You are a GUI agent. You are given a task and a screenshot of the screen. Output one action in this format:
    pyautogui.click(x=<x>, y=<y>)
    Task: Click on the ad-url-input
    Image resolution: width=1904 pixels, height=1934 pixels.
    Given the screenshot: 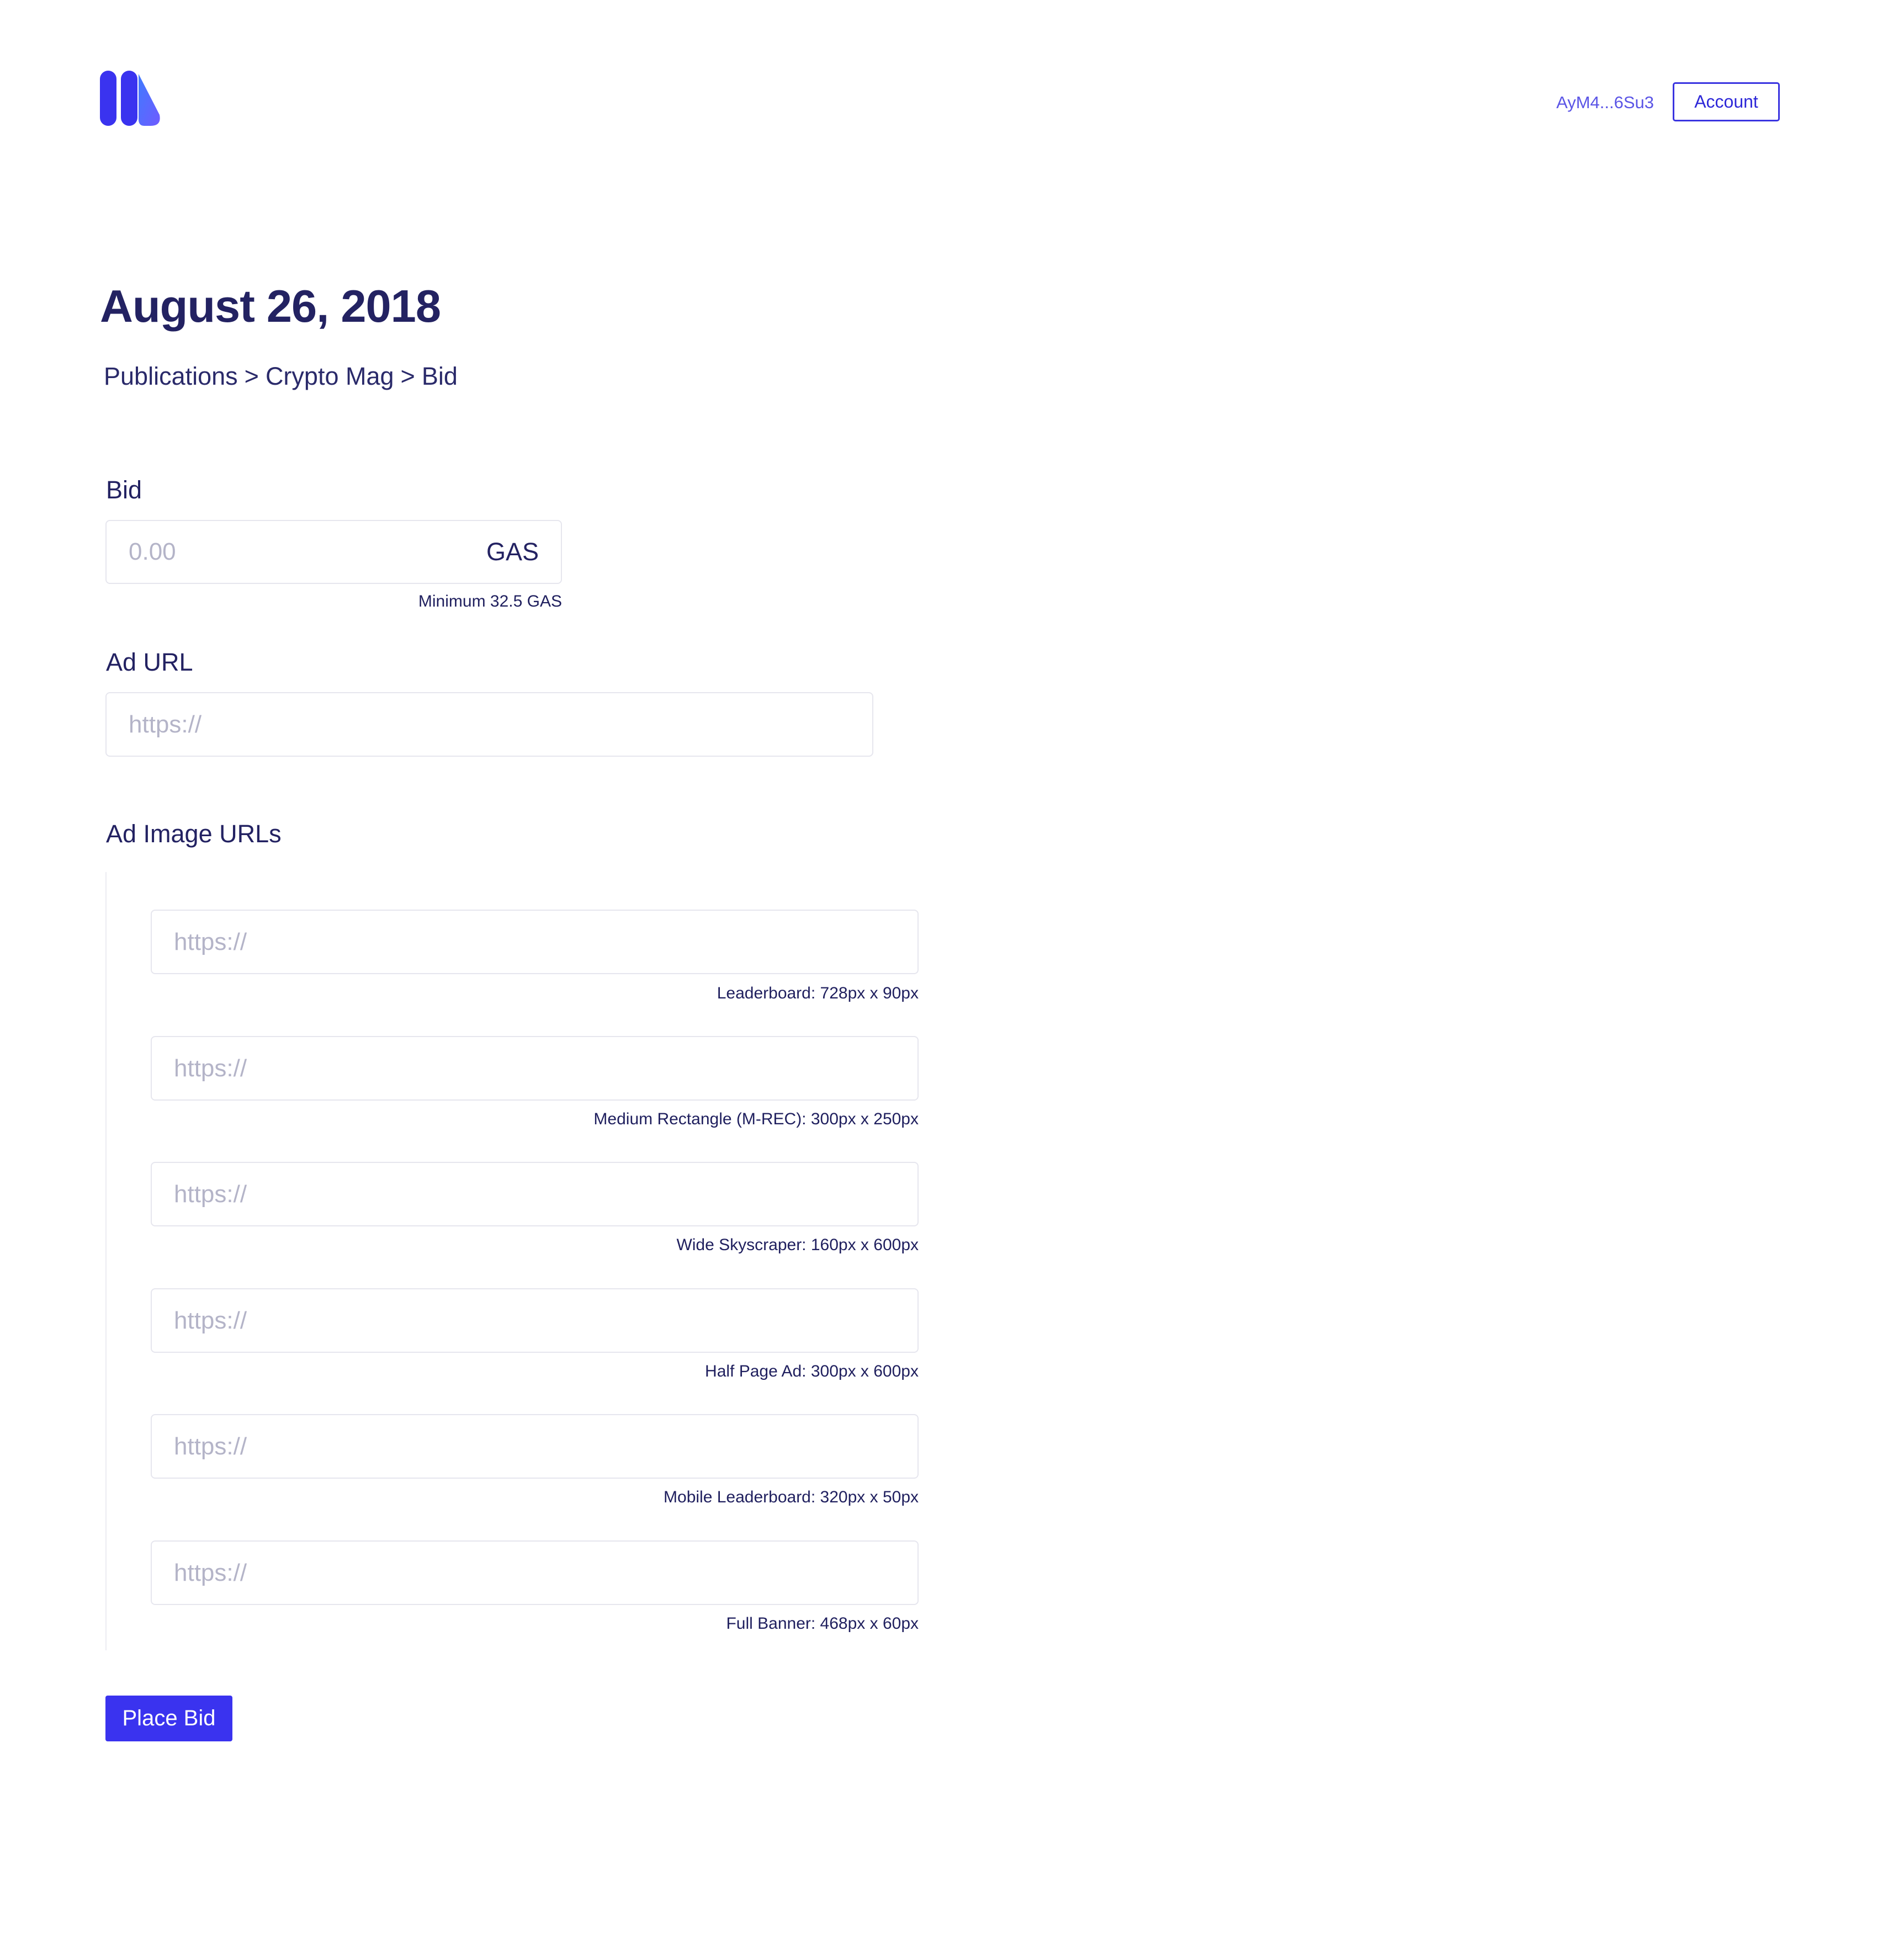 What is the action you would take?
    pyautogui.click(x=487, y=724)
    